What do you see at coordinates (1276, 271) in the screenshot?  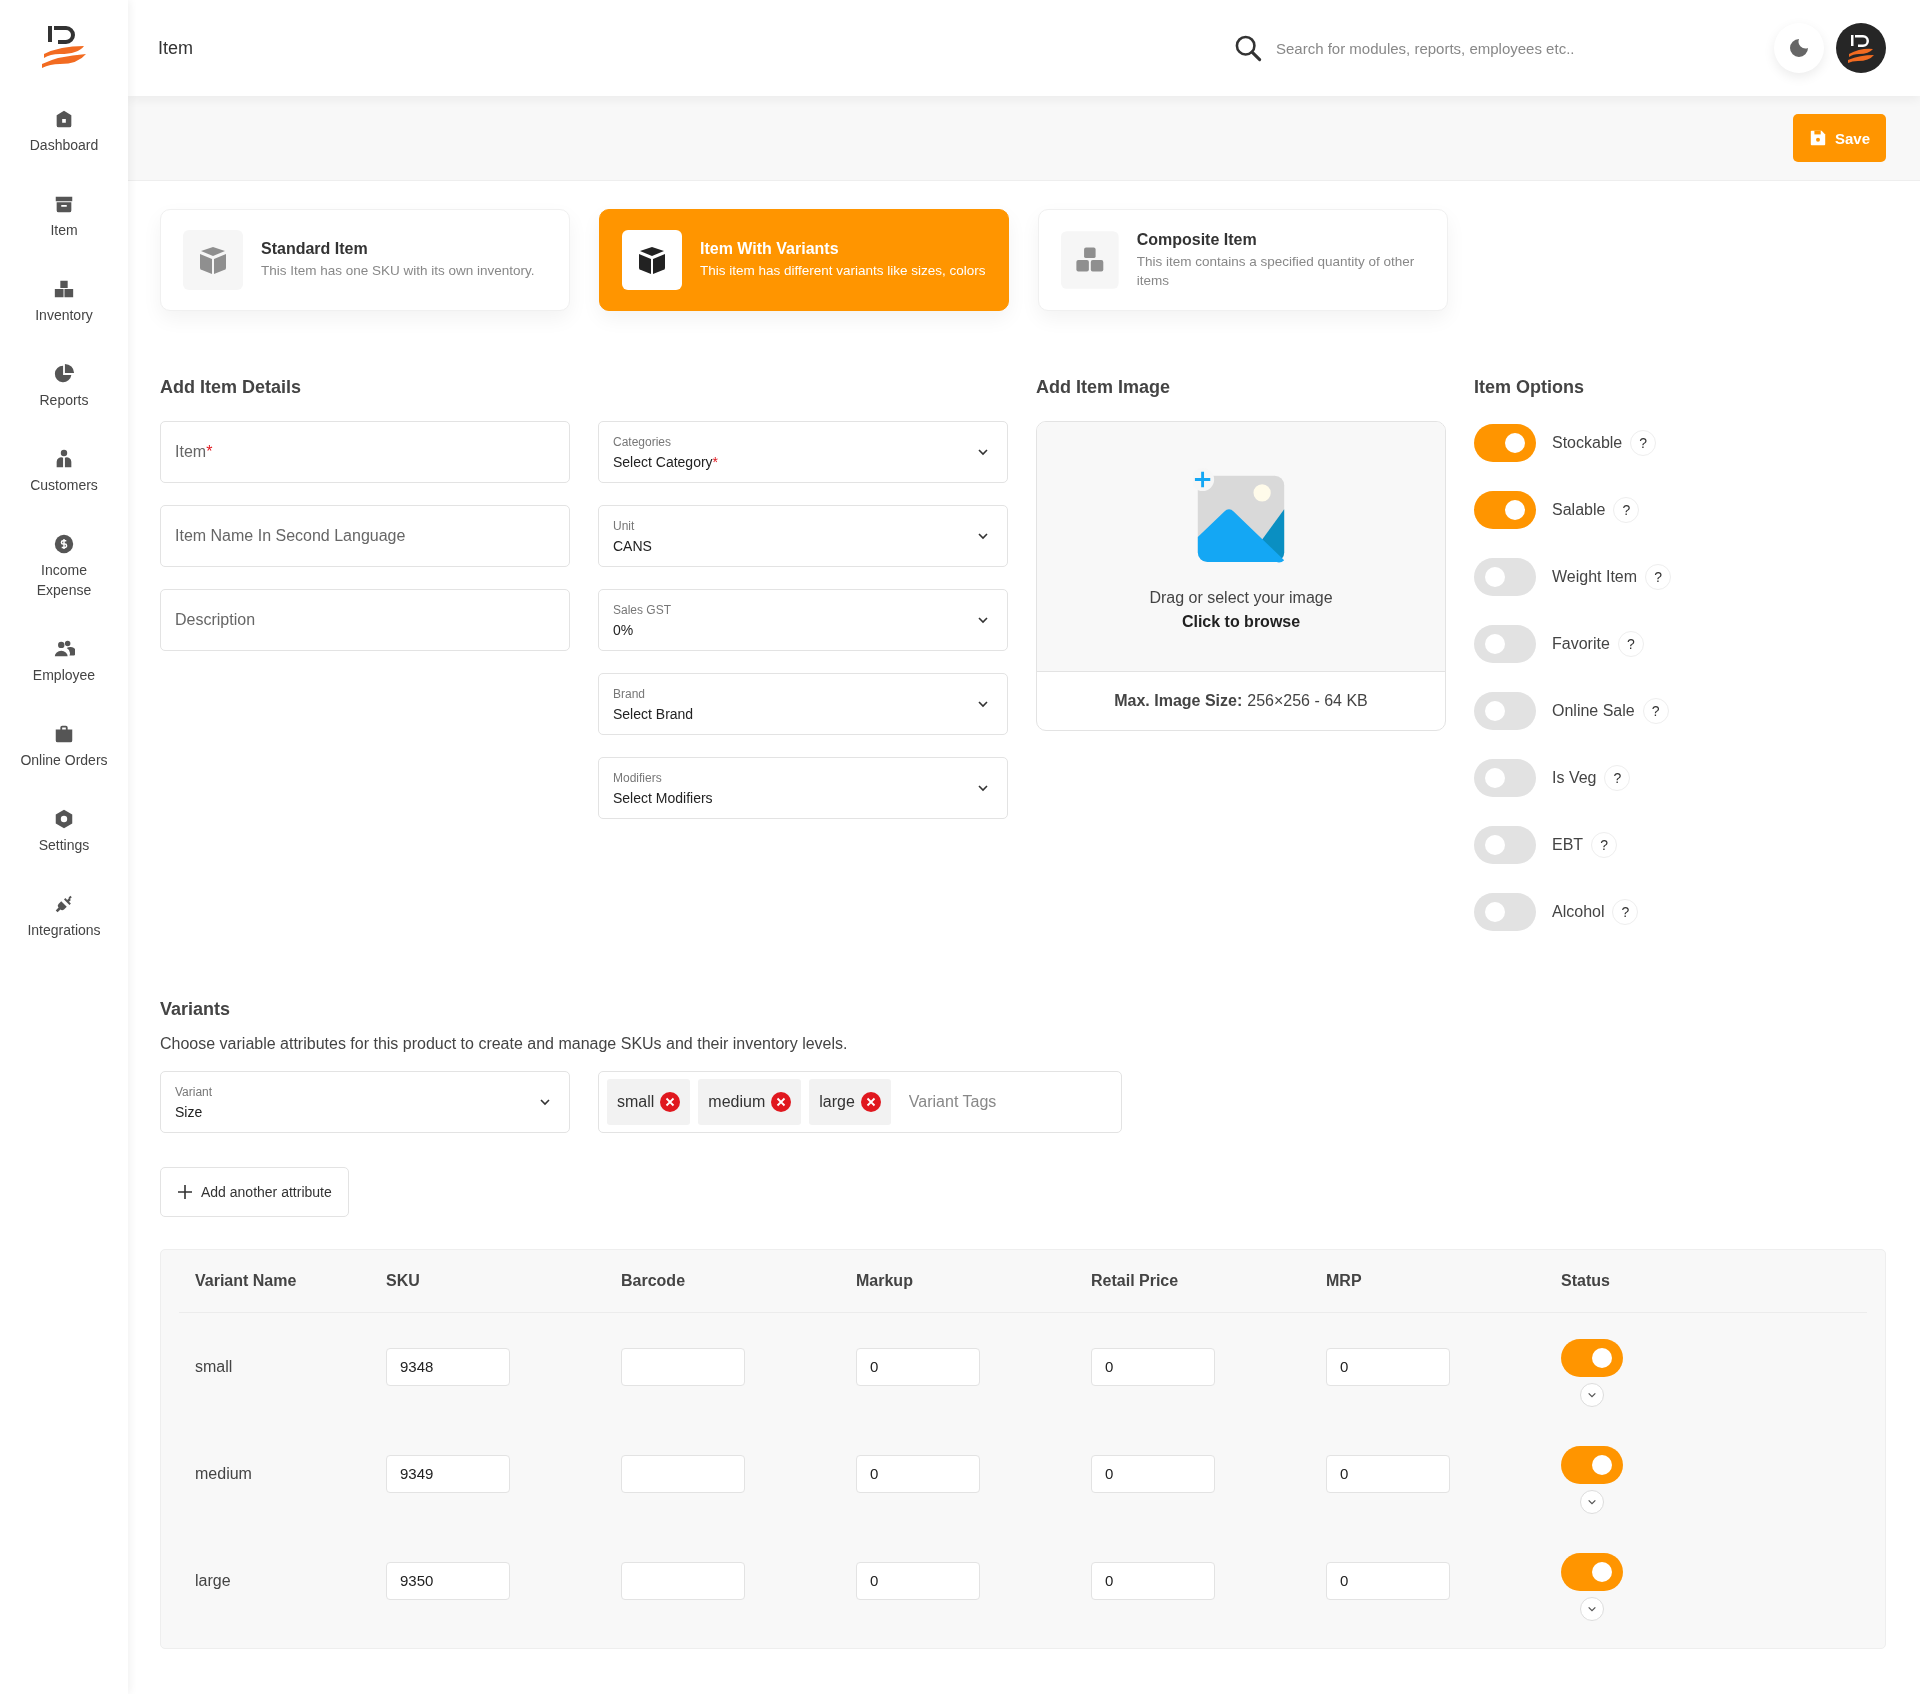 I see `item-type-description: This item contains a specified quantity of other items` at bounding box center [1276, 271].